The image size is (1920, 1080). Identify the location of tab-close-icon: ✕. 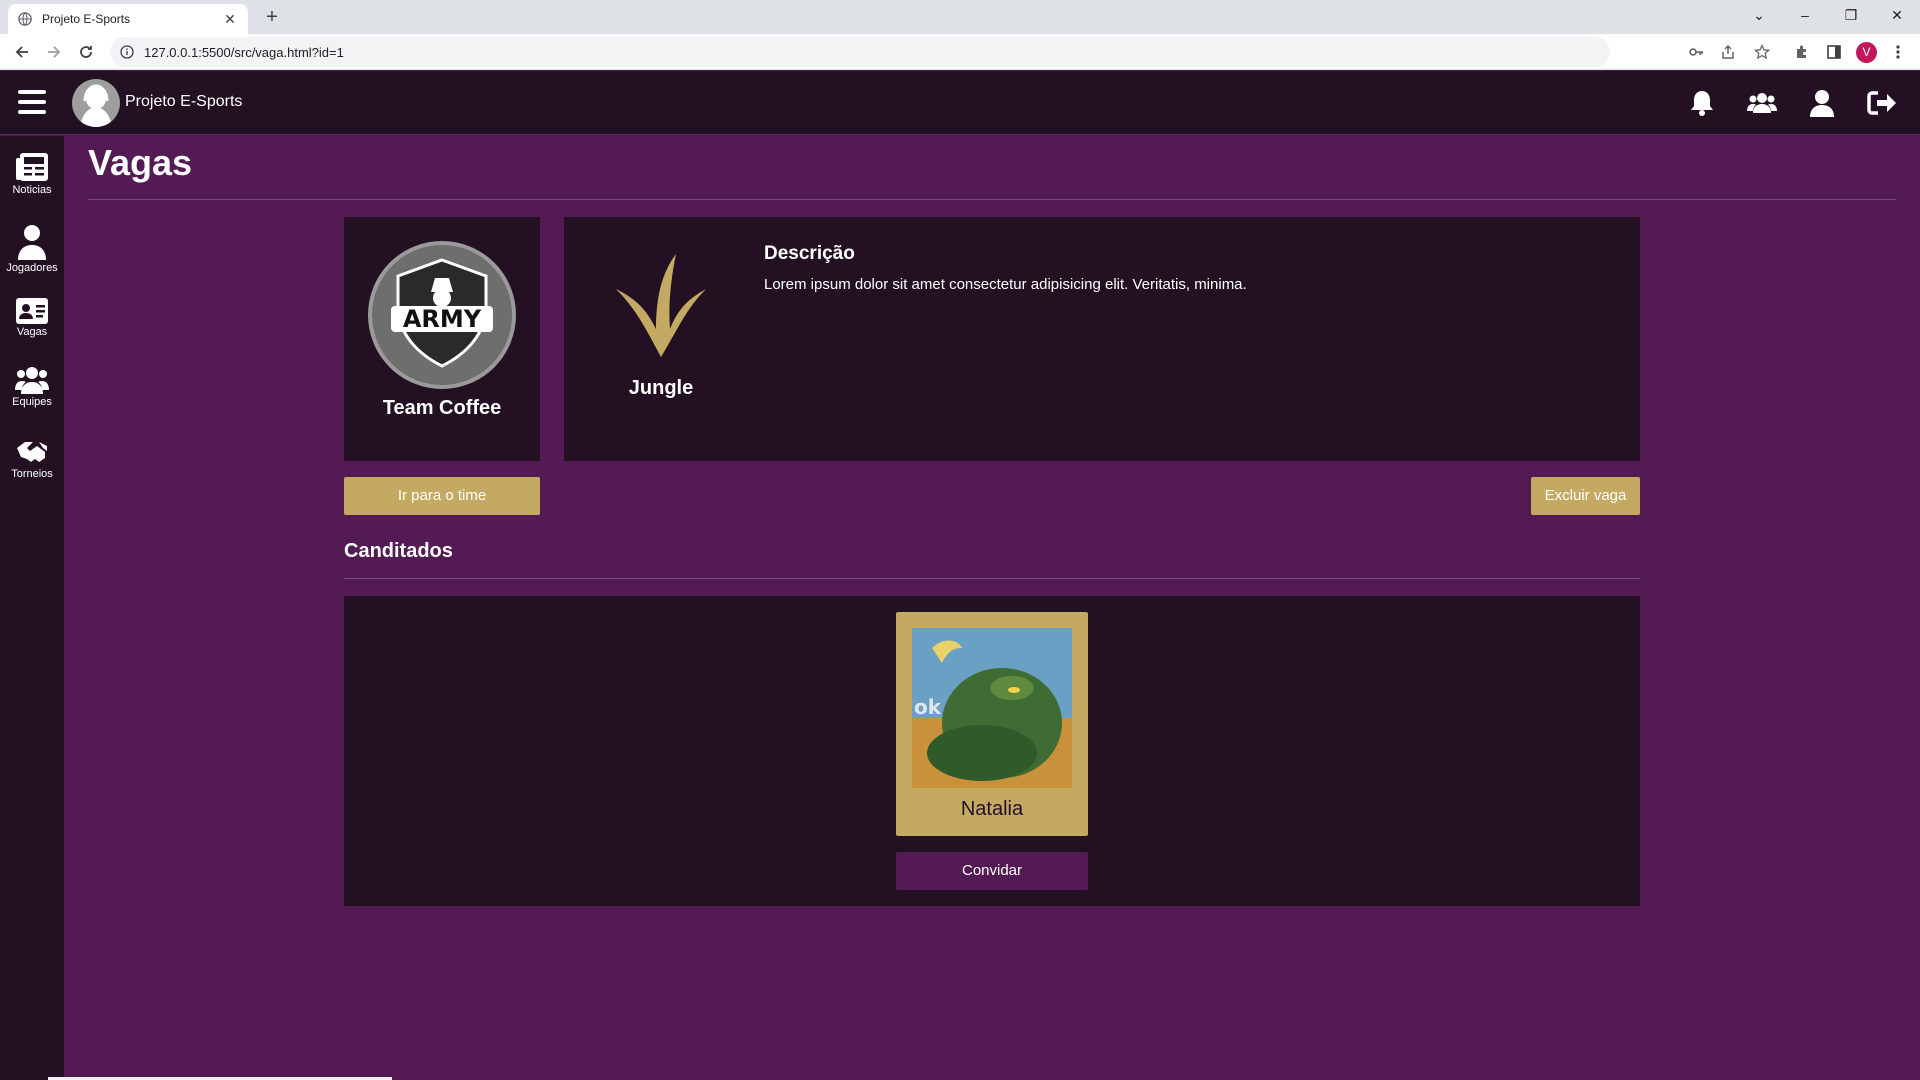
(230, 19).